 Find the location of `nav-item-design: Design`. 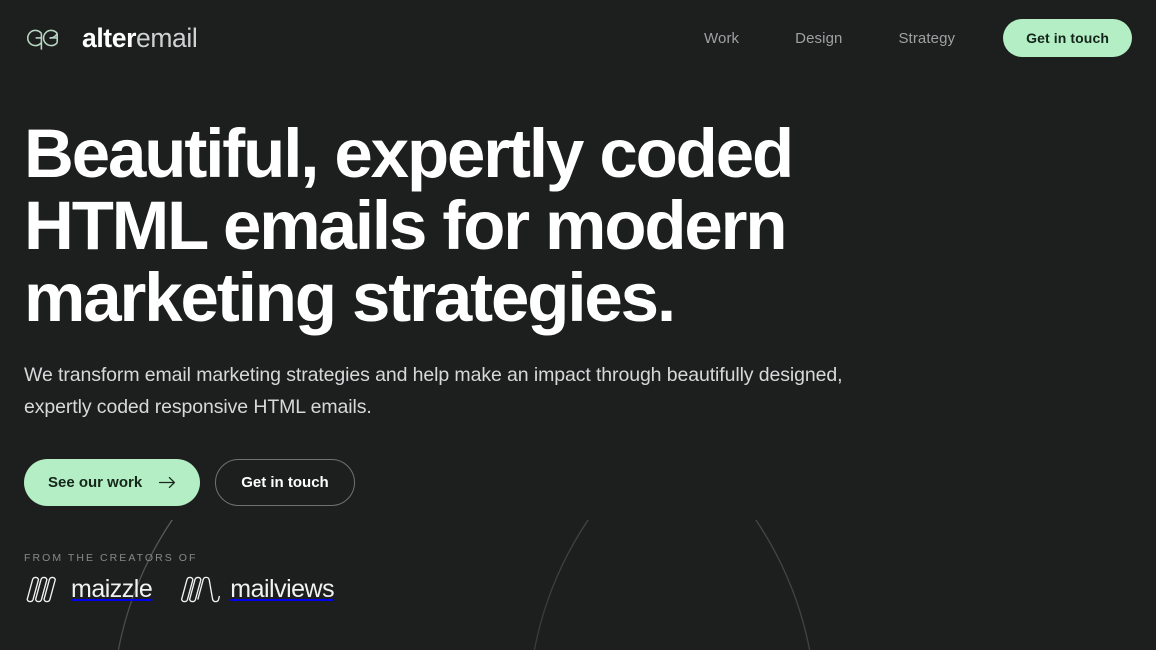

nav-item-design: Design is located at coordinates (818, 38).